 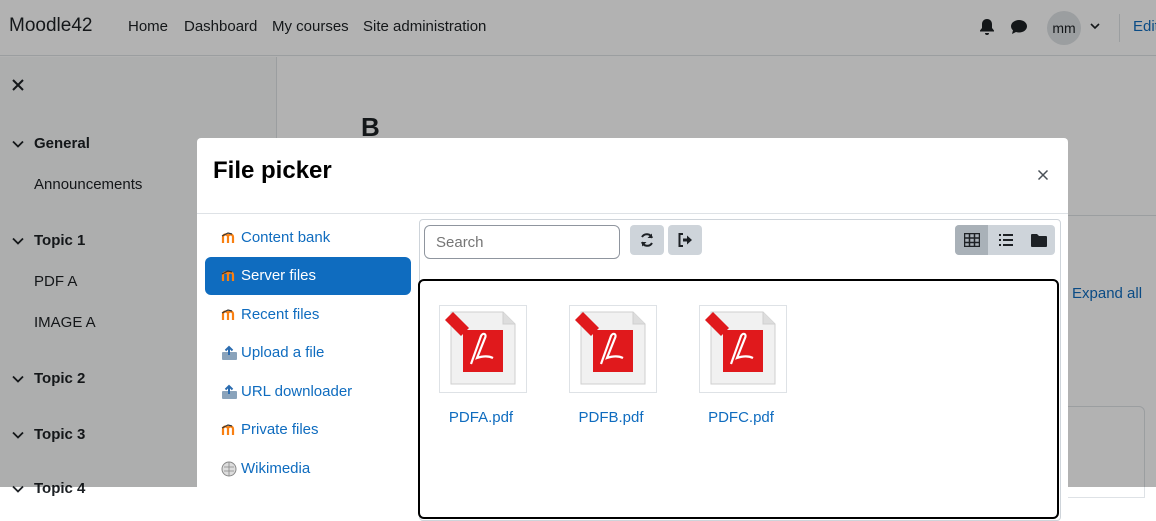 I want to click on logout-icon, so click(x=685, y=240).